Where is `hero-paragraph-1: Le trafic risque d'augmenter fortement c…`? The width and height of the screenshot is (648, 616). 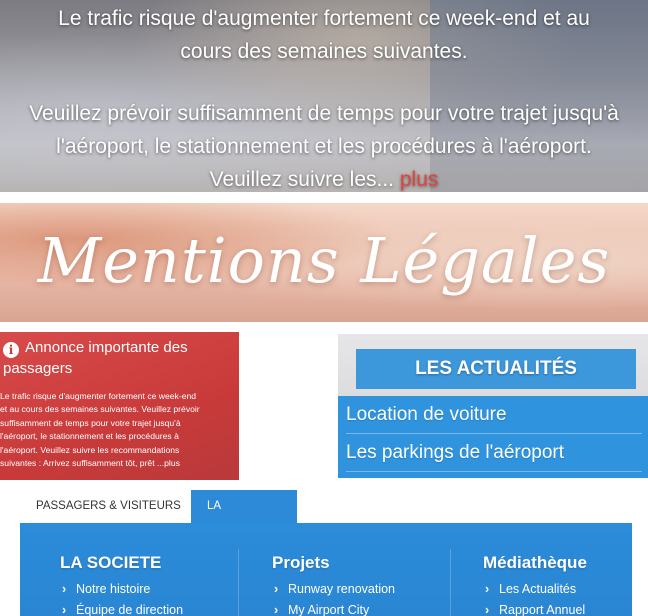
hero-paragraph-1: Le trafic risque d'augmenter fortement c… is located at coordinates (324, 35).